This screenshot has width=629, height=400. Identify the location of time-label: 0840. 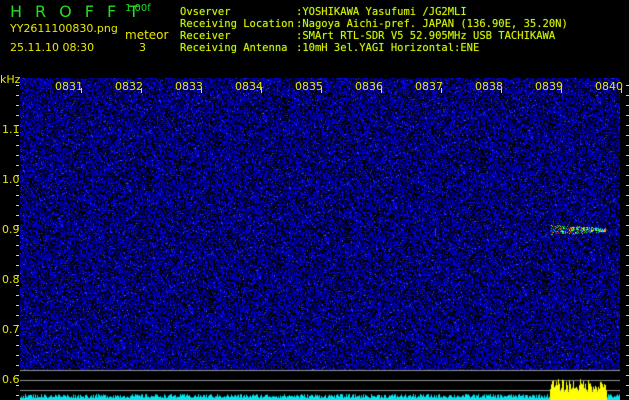
(609, 86).